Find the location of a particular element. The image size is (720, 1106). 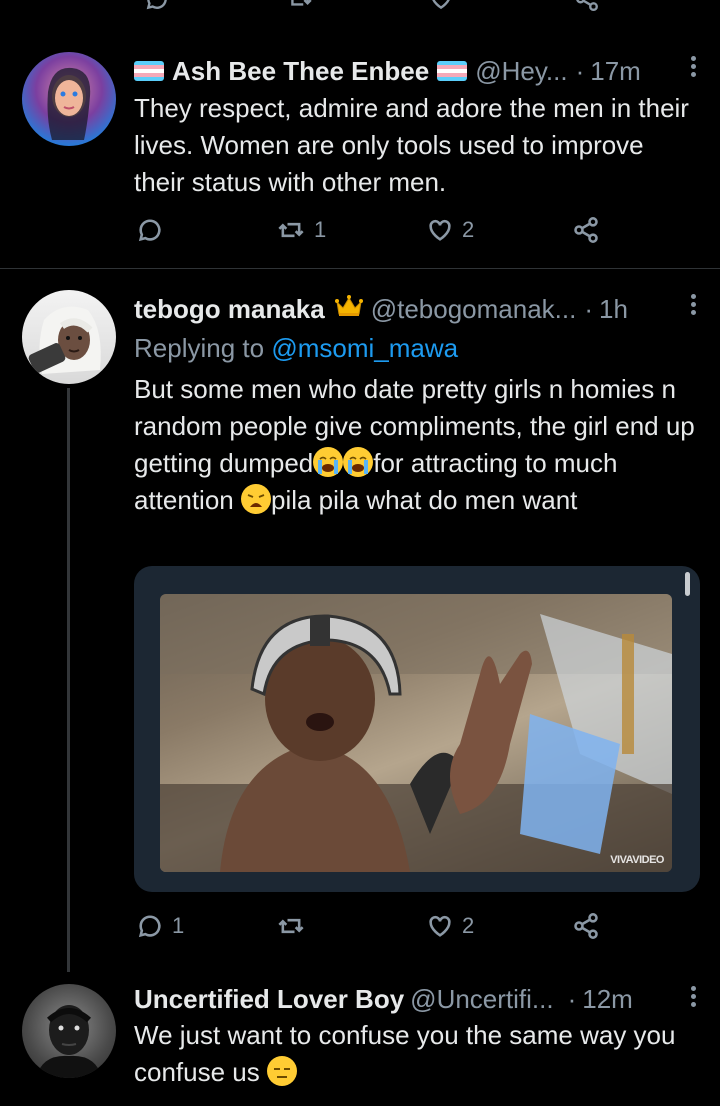

replying-to: Replying to @msomi_mawa is located at coordinates (296, 348).